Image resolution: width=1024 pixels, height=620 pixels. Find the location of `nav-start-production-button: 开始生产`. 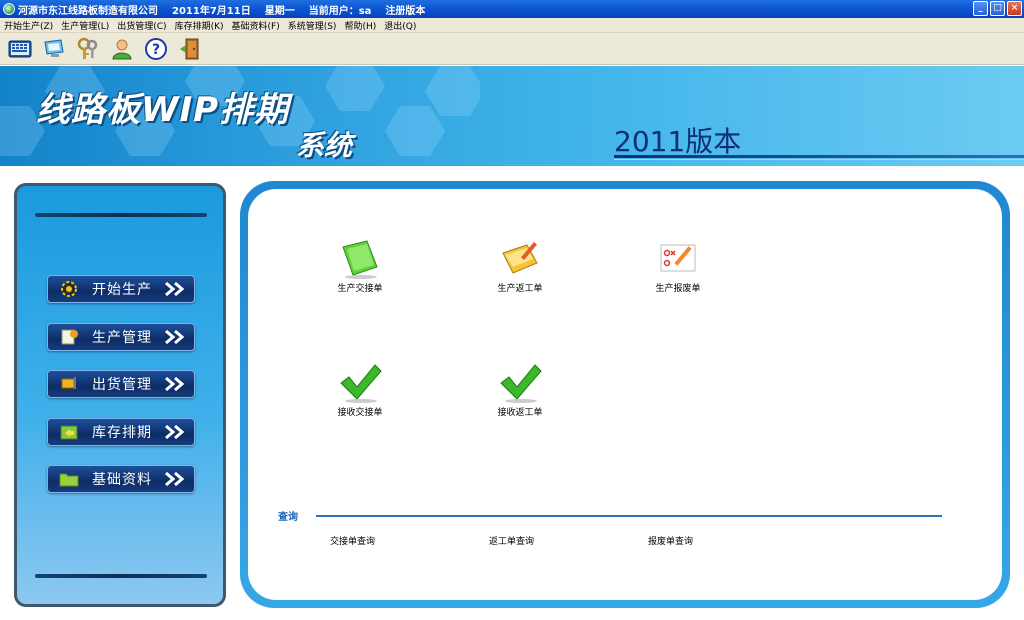

nav-start-production-button: 开始生产 is located at coordinates (121, 289).